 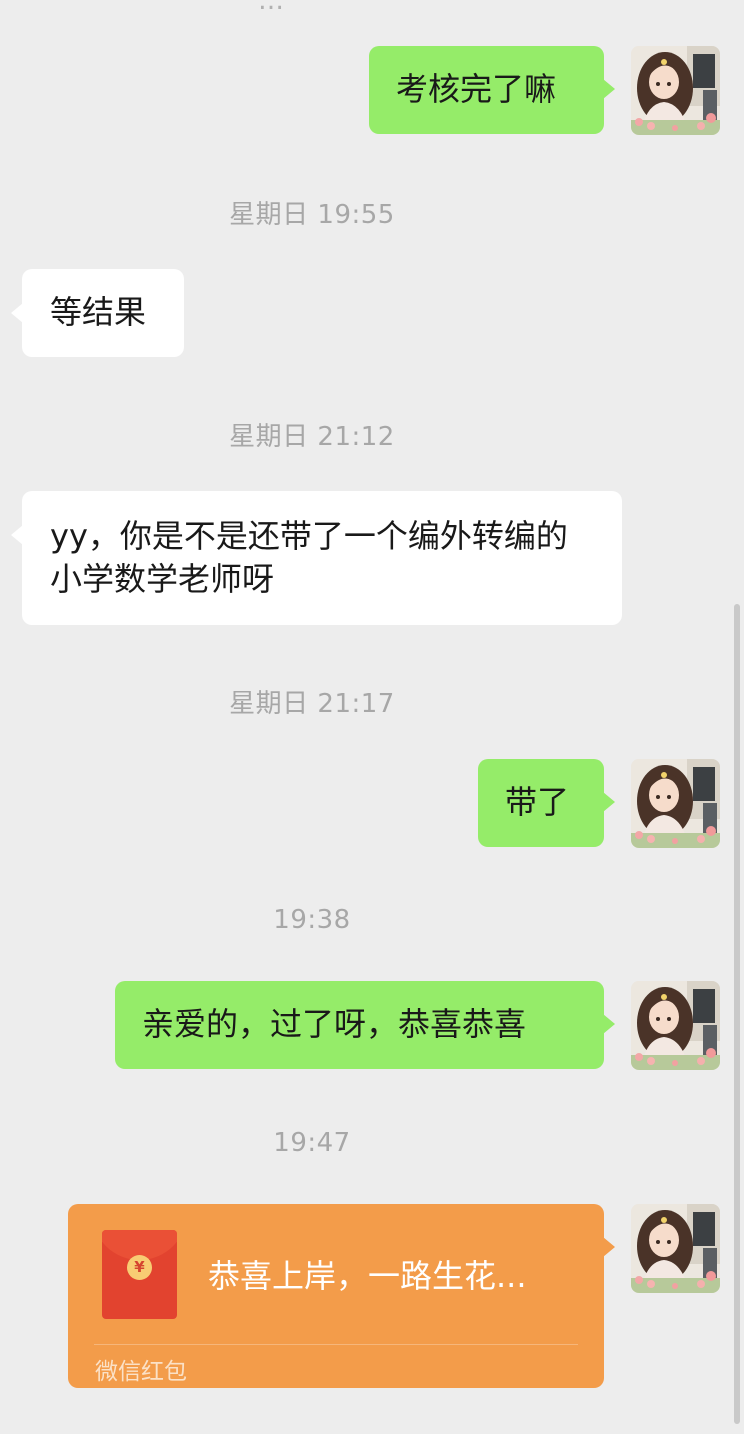 I want to click on timestamp: 星期日 21:12, so click(x=312, y=437).